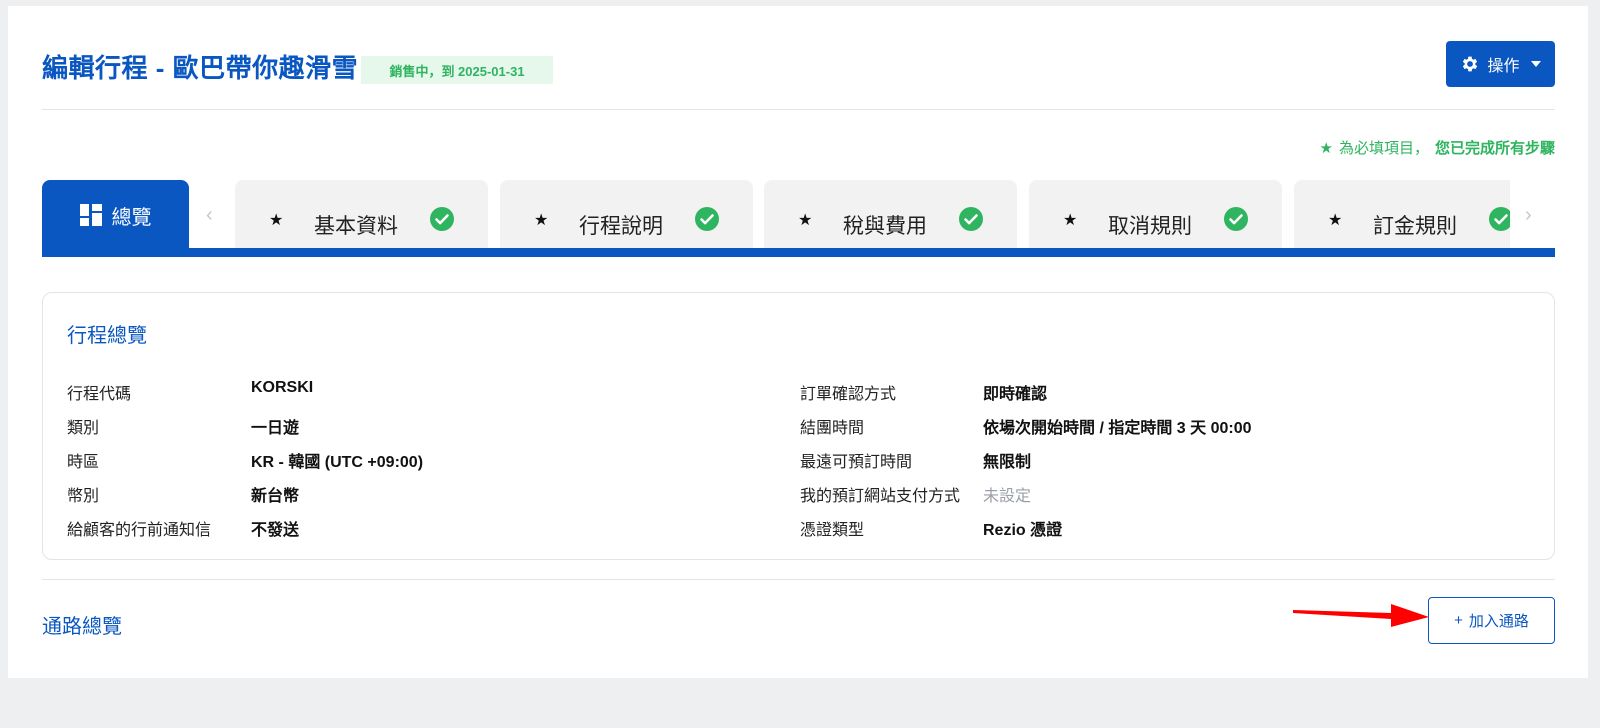 The image size is (1600, 728). What do you see at coordinates (1498, 621) in the screenshot?
I see `add-channel-label: 加入通路` at bounding box center [1498, 621].